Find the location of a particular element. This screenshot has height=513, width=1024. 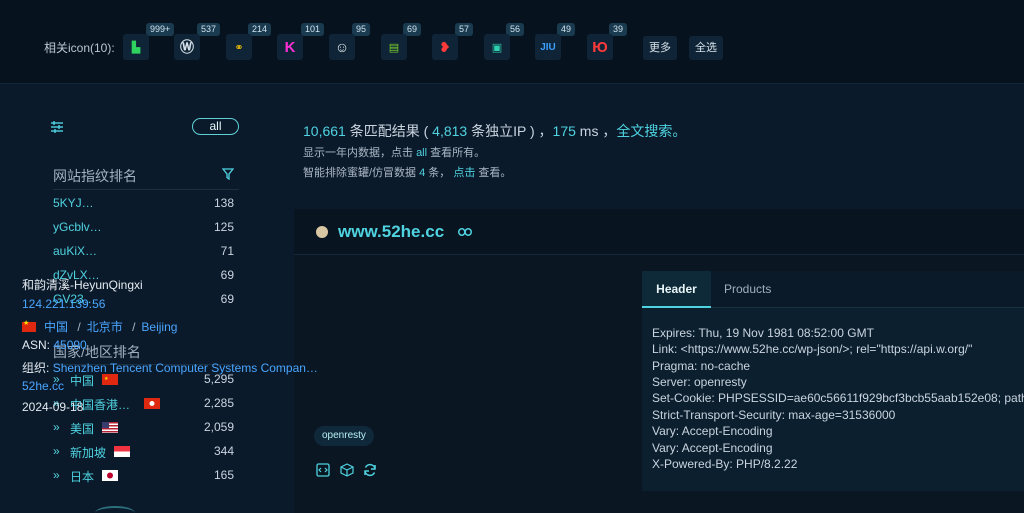

related-icons-label: 相关icon(10): is located at coordinates (79, 48).